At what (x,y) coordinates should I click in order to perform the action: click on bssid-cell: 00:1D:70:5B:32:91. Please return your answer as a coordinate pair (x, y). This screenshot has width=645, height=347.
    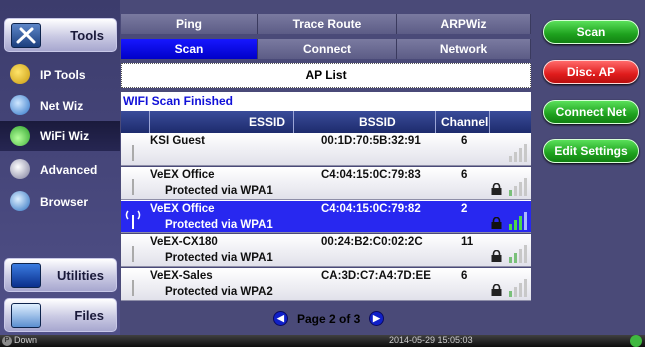
    Looking at the image, I should click on (371, 141).